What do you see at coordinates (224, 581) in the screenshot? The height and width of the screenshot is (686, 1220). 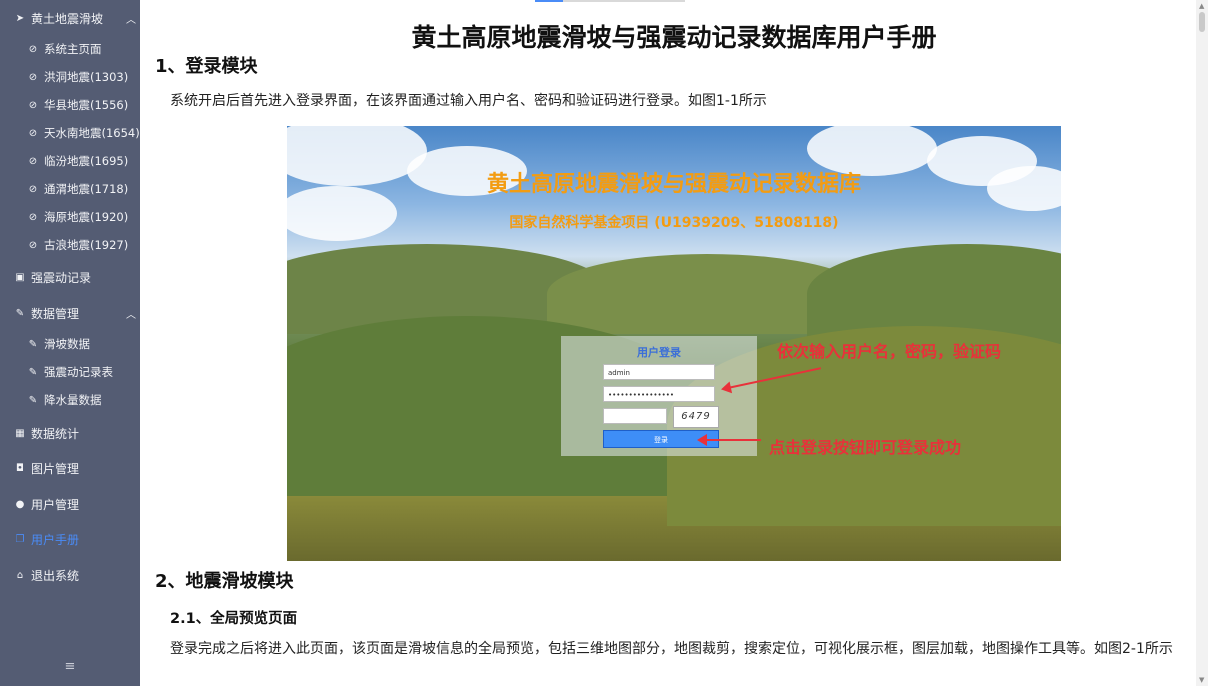 I see `section-heading-landslide: 2、地震滑坡模块` at bounding box center [224, 581].